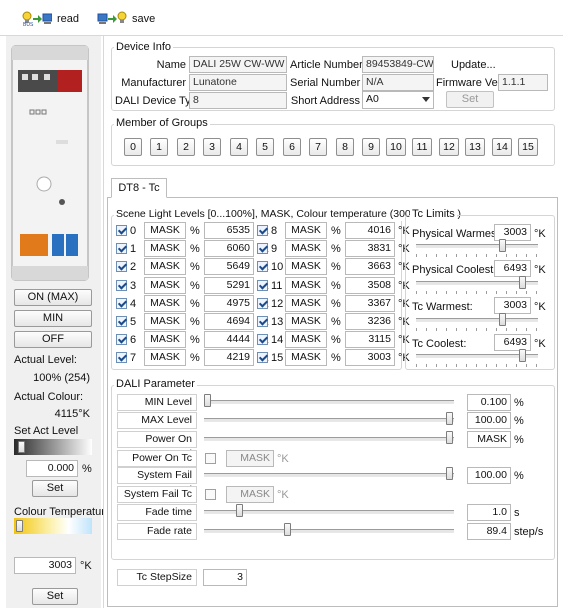 The image size is (563, 610). Describe the element at coordinates (165, 357) in the screenshot. I see `scene-7-level-input: MASK` at that location.